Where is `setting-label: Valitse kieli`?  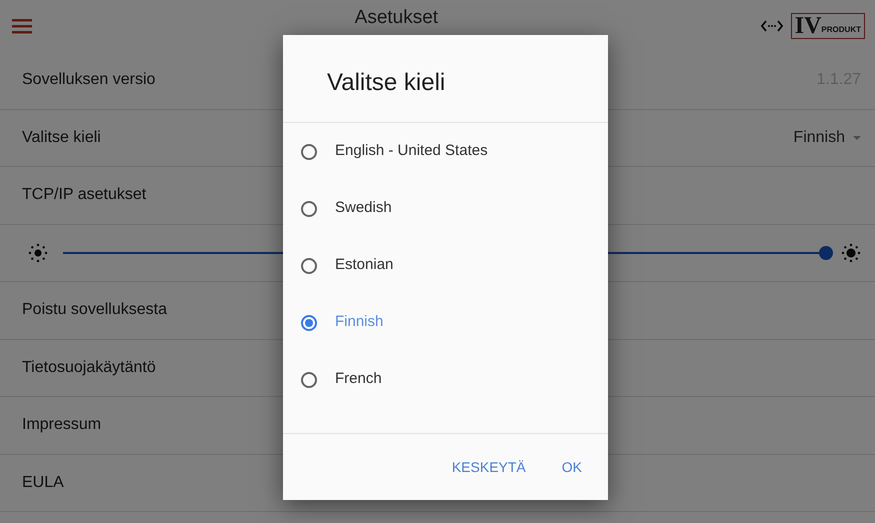
setting-label: Valitse kieli is located at coordinates (61, 138).